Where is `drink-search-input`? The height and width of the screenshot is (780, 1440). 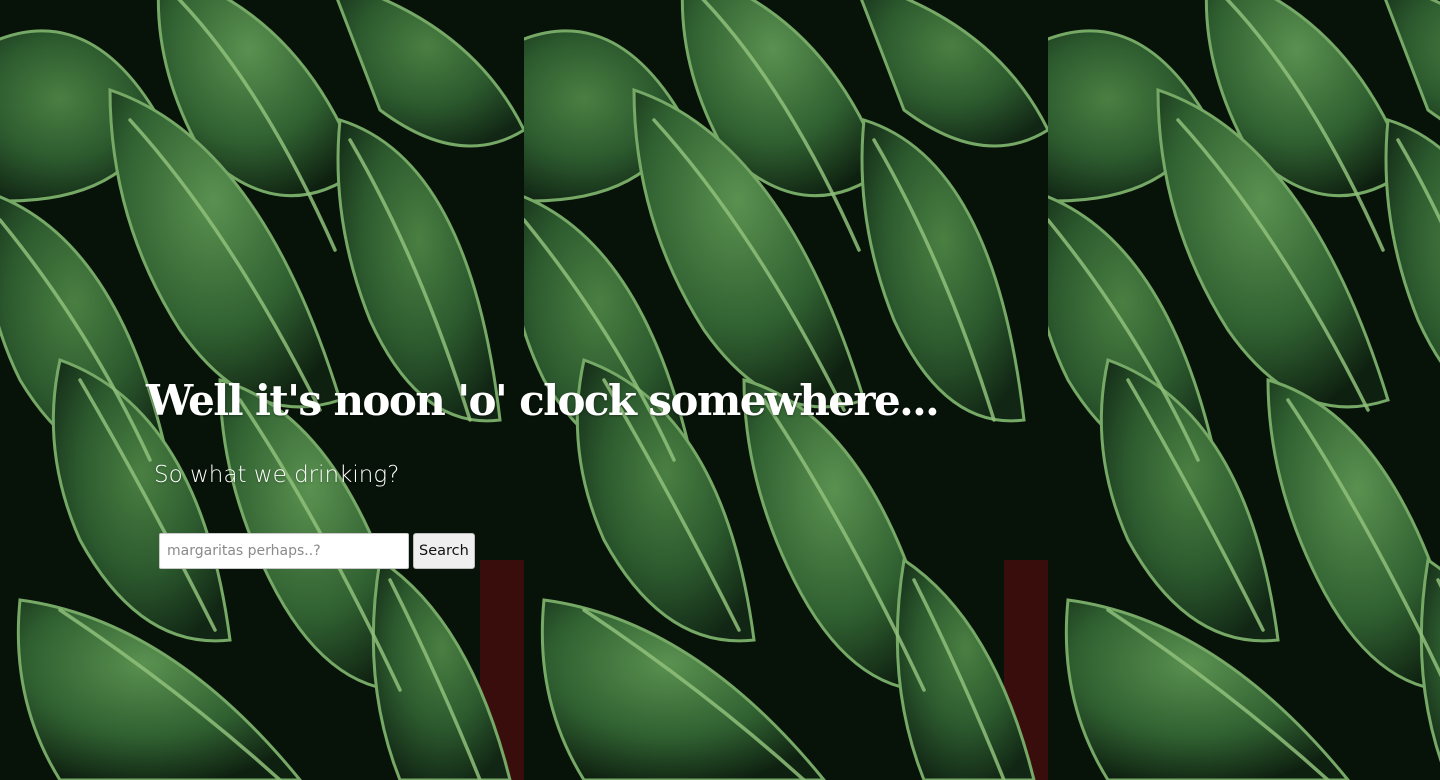 drink-search-input is located at coordinates (284, 551).